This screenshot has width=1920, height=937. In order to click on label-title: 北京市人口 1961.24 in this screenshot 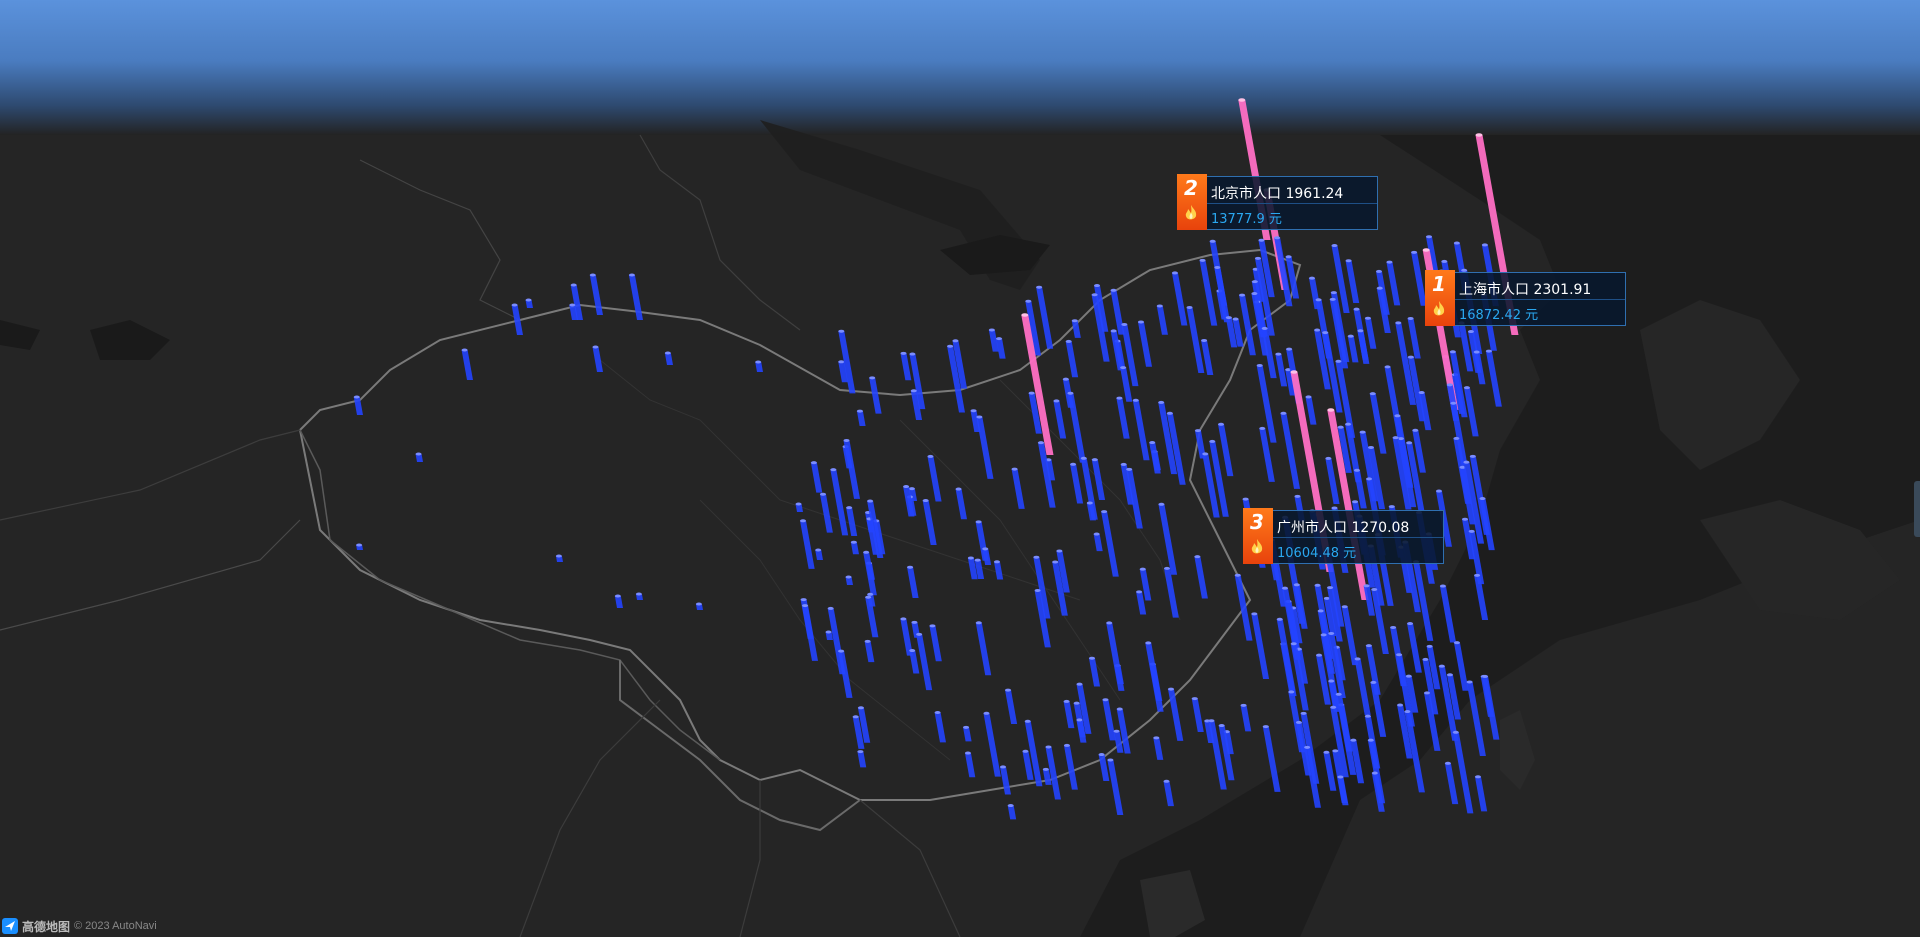, I will do `click(1277, 194)`.